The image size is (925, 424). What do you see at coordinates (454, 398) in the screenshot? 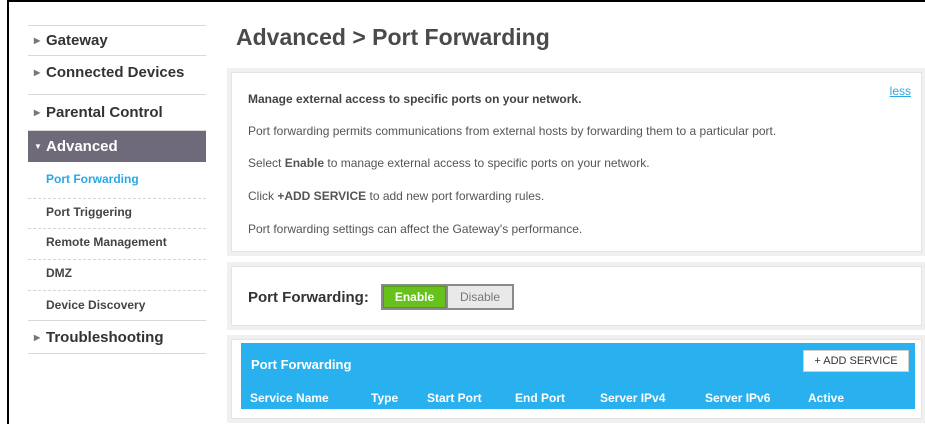
I see `column-header-start-port: Start Port` at bounding box center [454, 398].